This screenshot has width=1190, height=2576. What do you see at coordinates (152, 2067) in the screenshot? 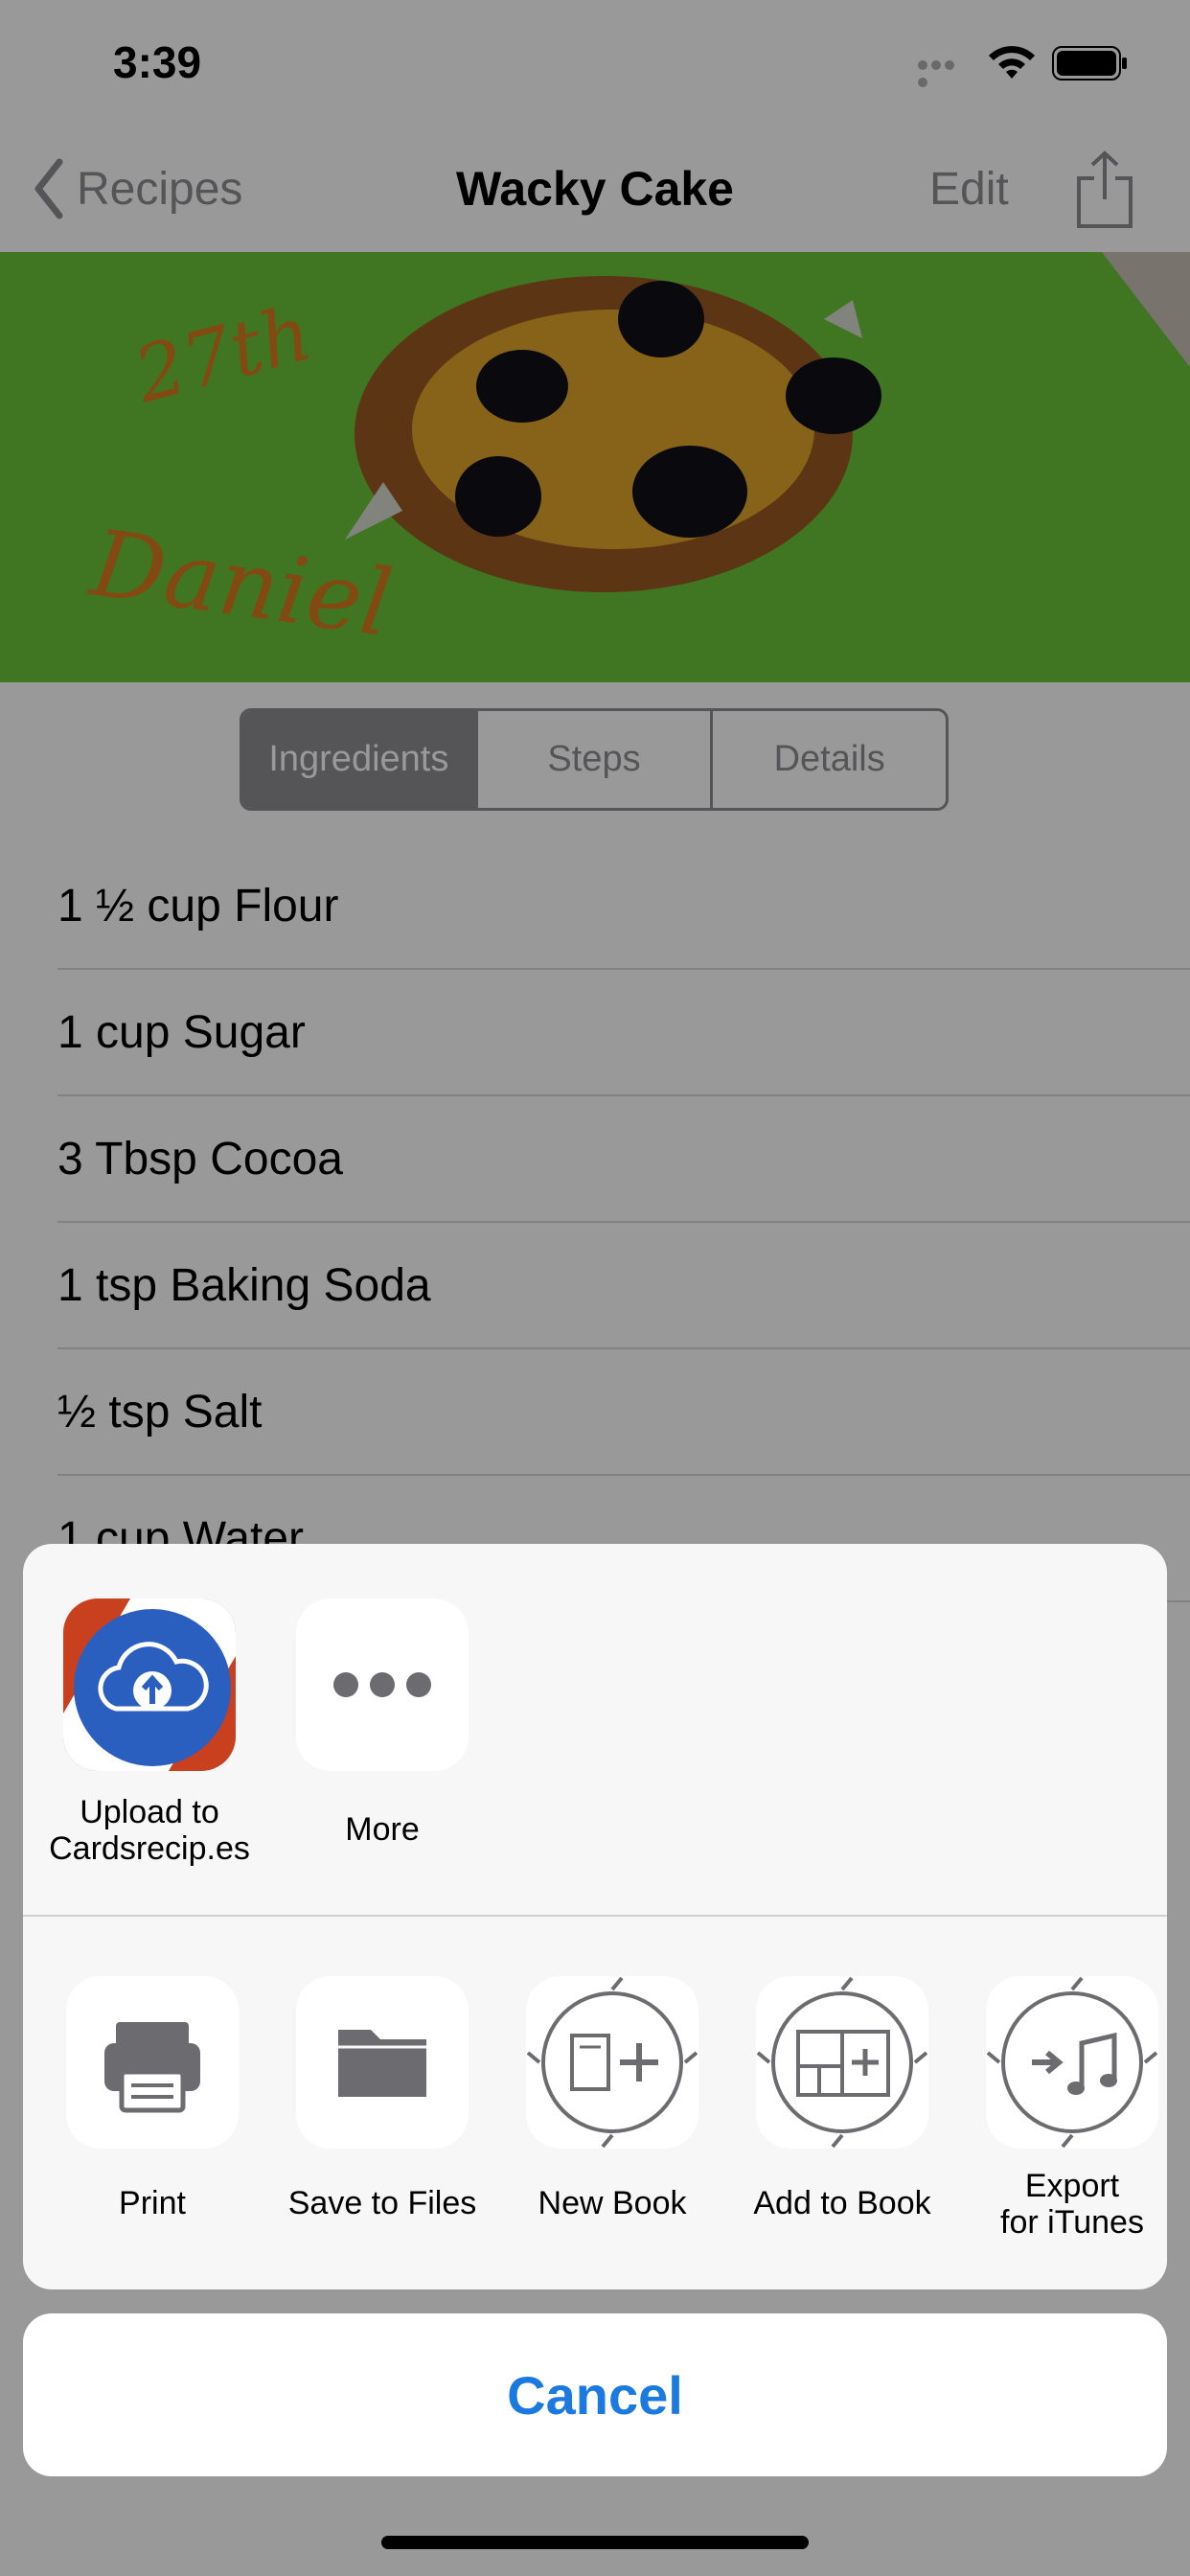
I see `printer-icon` at bounding box center [152, 2067].